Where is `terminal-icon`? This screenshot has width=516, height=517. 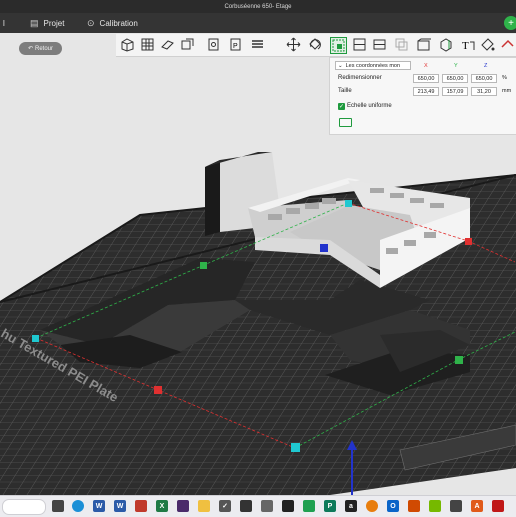
terminal-icon is located at coordinates (288, 506).